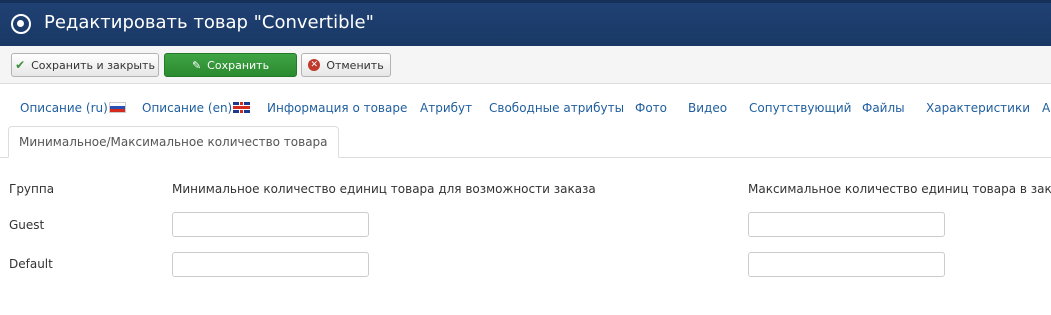  Describe the element at coordinates (707, 108) in the screenshot. I see `tab-video: Видео` at that location.